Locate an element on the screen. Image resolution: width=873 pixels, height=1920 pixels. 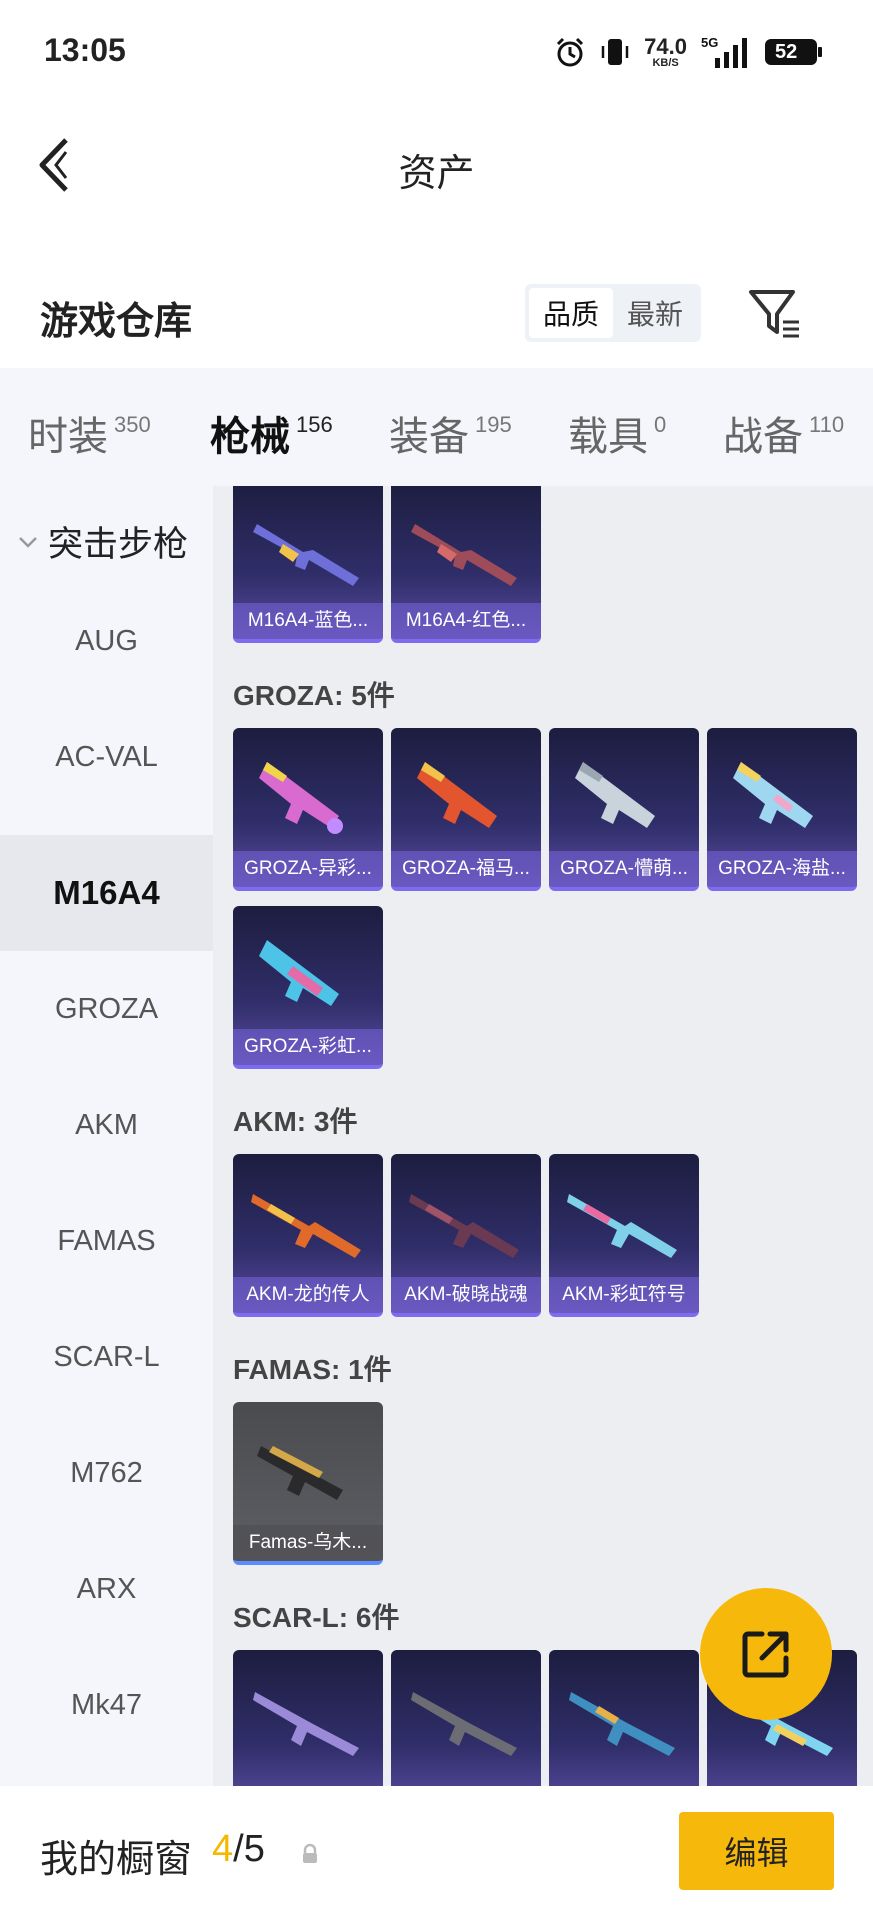
warehouse-title: 游戏仓库 is located at coordinates (116, 322).